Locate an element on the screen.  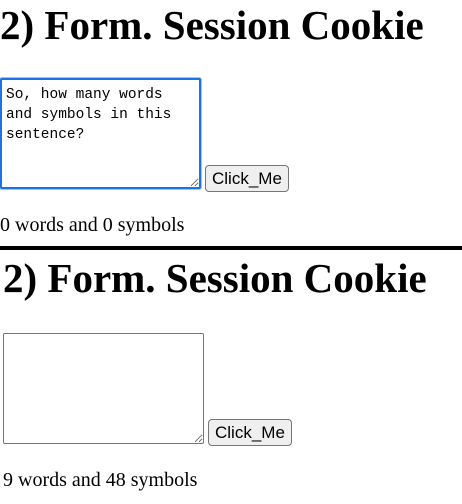
word-count-result: 0 words and 0 symbols is located at coordinates (92, 225).